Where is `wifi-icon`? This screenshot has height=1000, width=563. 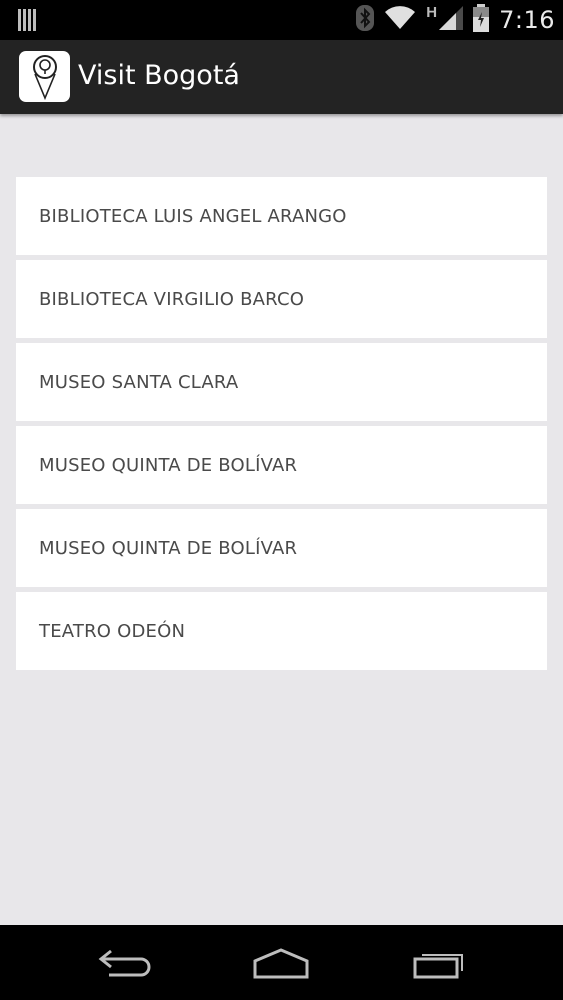
wifi-icon is located at coordinates (400, 20).